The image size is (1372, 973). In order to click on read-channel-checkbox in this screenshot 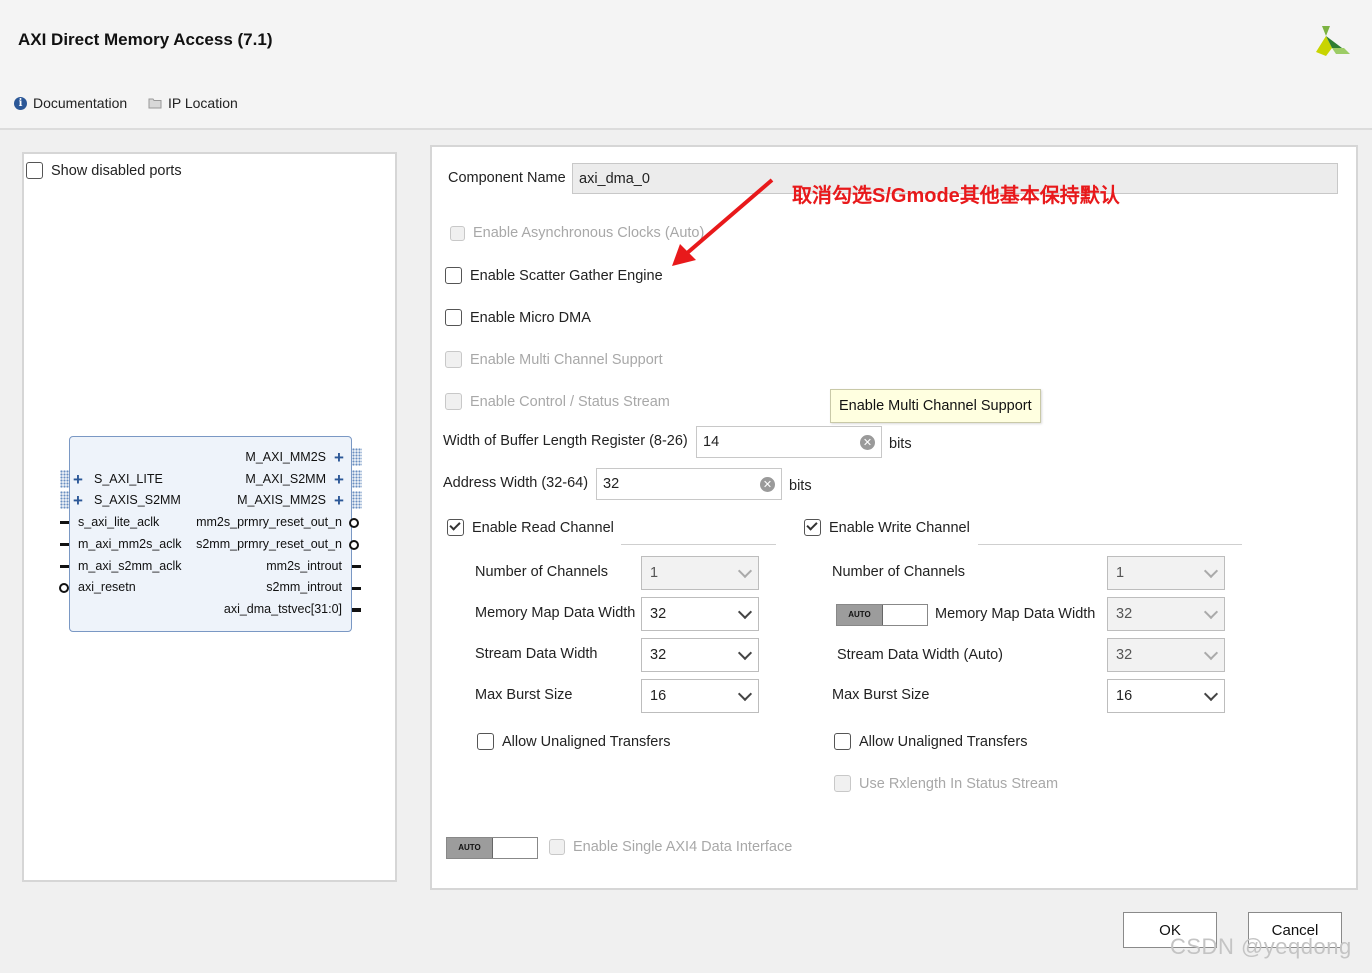, I will do `click(455, 527)`.